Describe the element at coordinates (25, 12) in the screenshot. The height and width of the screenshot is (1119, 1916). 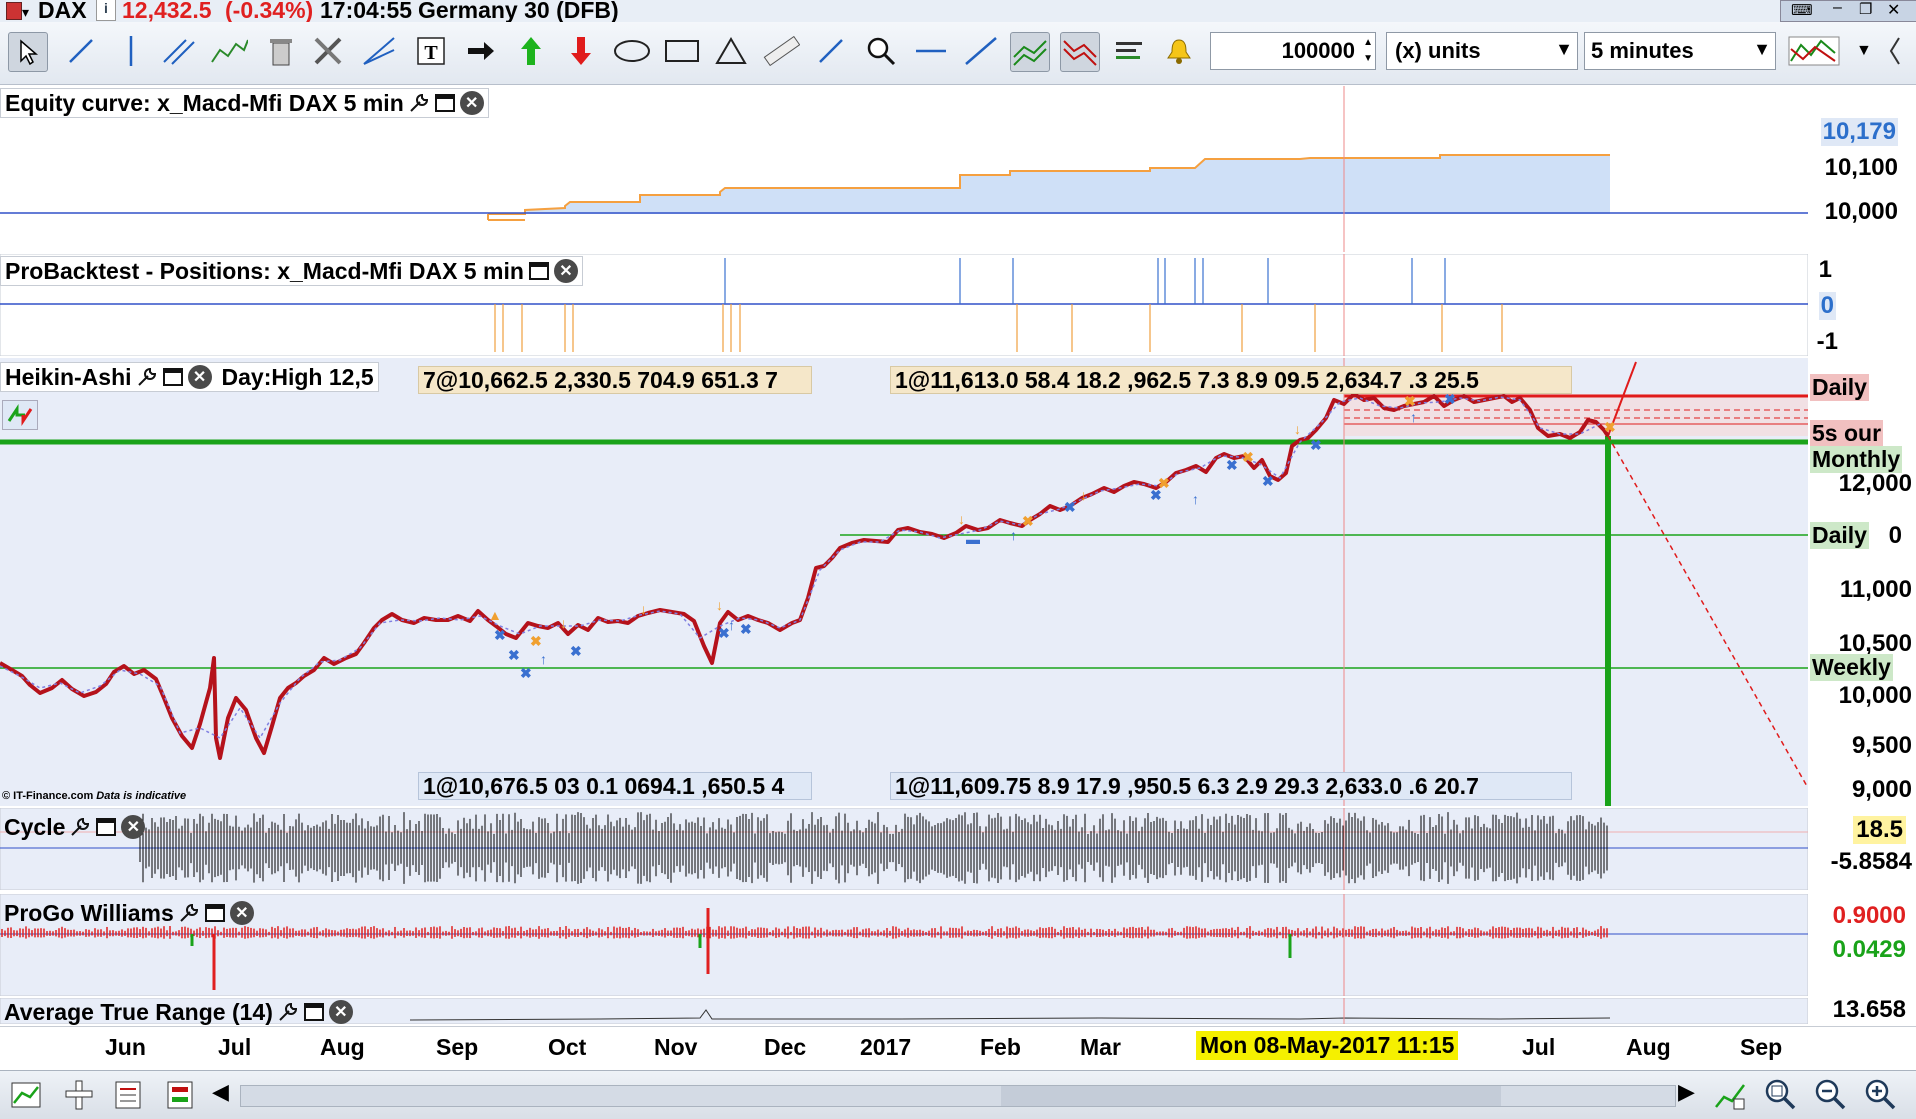
I see `dropdown-arrow-icon: ▾` at that location.